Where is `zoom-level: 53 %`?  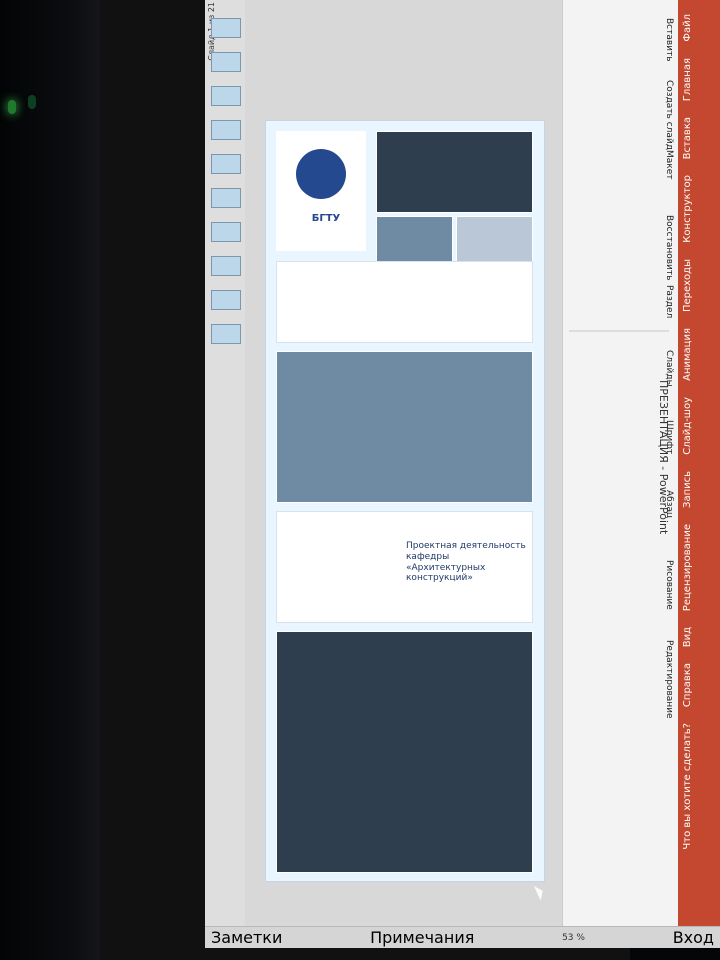
zoom-level: 53 % is located at coordinates (573, 938).